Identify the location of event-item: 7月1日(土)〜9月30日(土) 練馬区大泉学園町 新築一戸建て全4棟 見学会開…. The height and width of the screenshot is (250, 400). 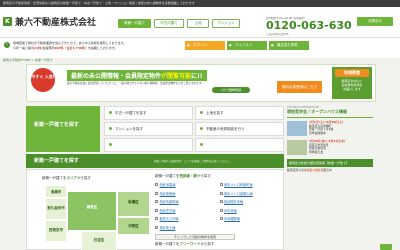
(330, 128).